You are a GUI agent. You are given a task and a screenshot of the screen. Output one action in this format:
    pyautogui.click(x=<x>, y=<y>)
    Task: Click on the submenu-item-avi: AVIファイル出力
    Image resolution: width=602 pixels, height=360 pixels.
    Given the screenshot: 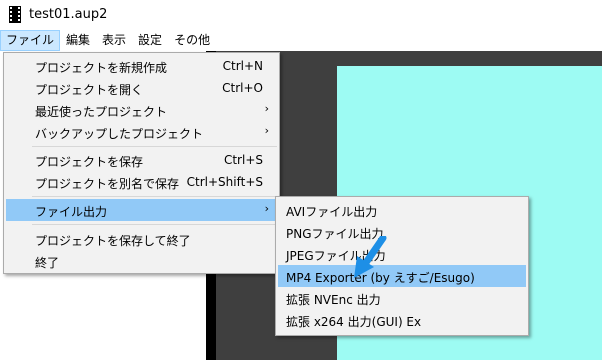 What is the action you would take?
    pyautogui.click(x=402, y=210)
    